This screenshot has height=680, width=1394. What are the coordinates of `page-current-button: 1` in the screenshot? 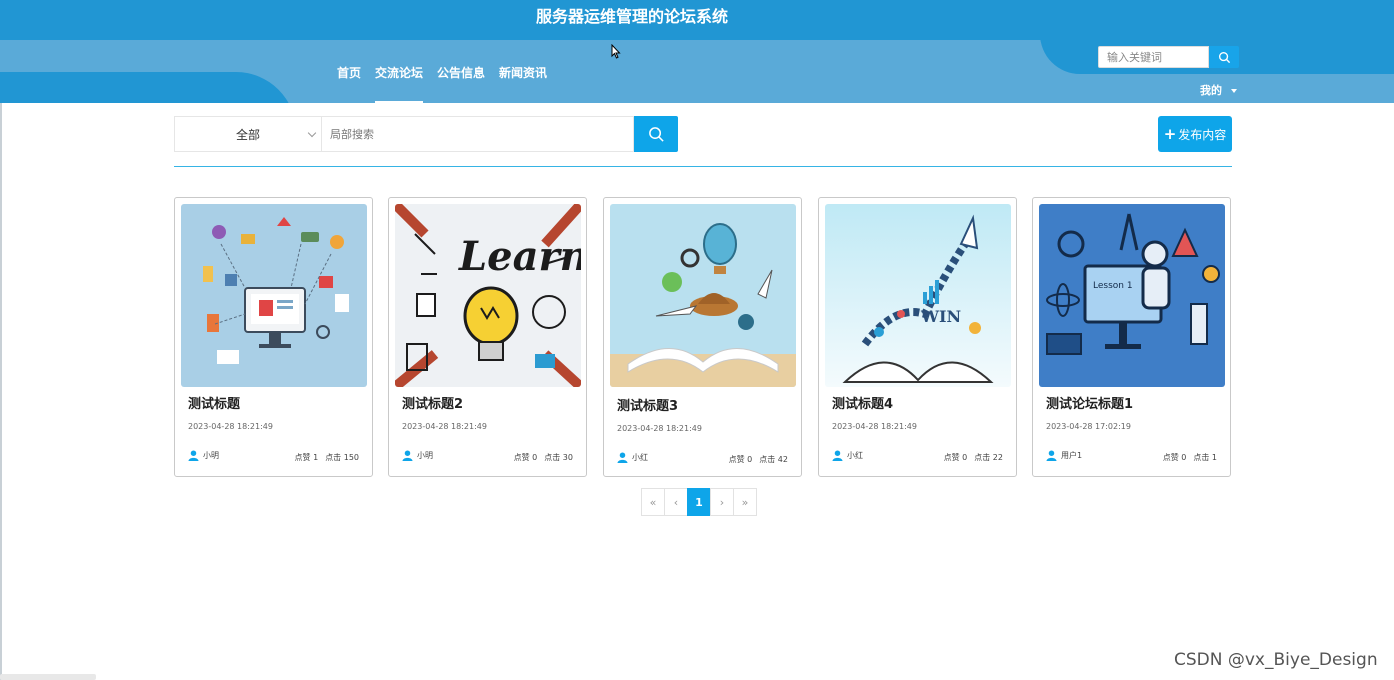 It's located at (699, 502).